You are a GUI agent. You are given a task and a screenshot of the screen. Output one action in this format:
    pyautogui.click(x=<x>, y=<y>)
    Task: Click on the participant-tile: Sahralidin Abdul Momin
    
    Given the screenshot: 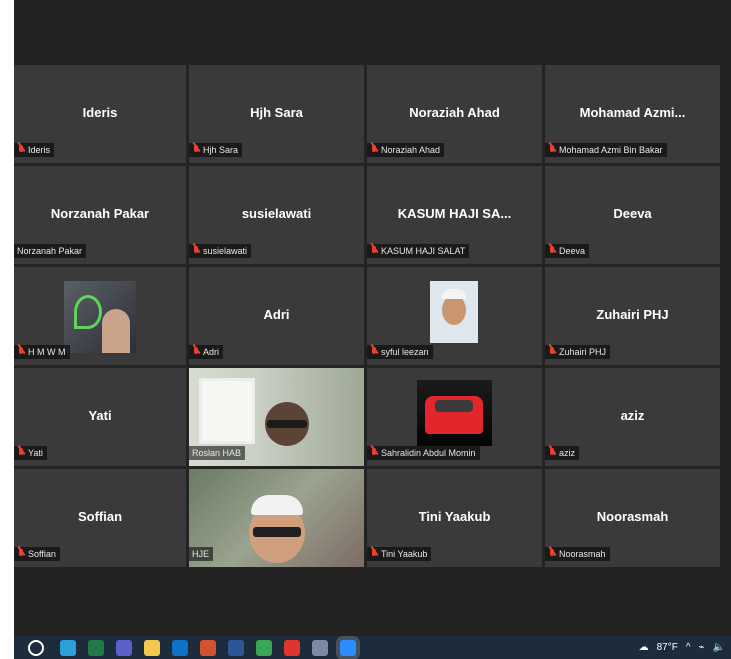 What is the action you would take?
    pyautogui.click(x=454, y=417)
    